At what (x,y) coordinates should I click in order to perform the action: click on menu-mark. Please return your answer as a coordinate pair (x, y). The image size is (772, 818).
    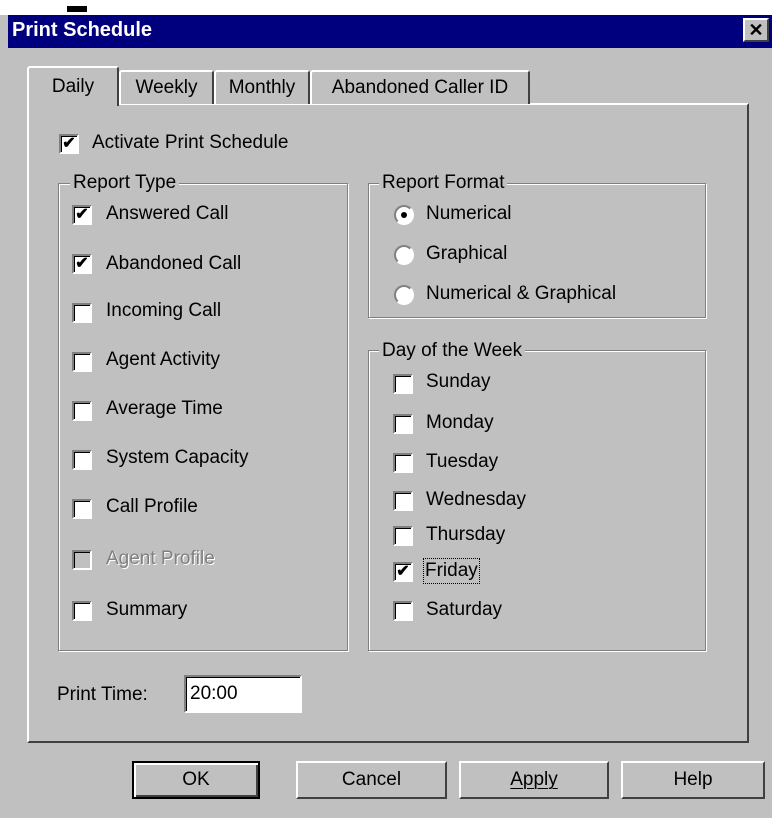
    Looking at the image, I should click on (77, 9).